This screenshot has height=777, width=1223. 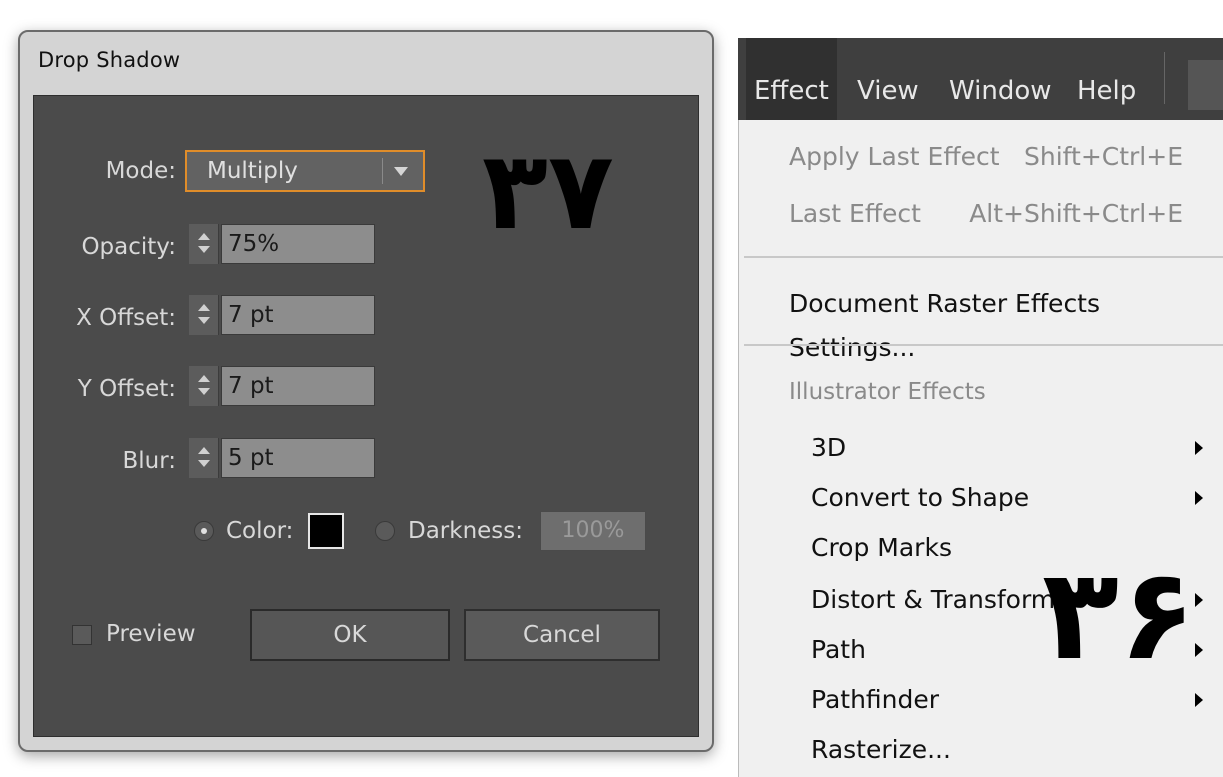 I want to click on menu-item-label: 3D, so click(x=829, y=447).